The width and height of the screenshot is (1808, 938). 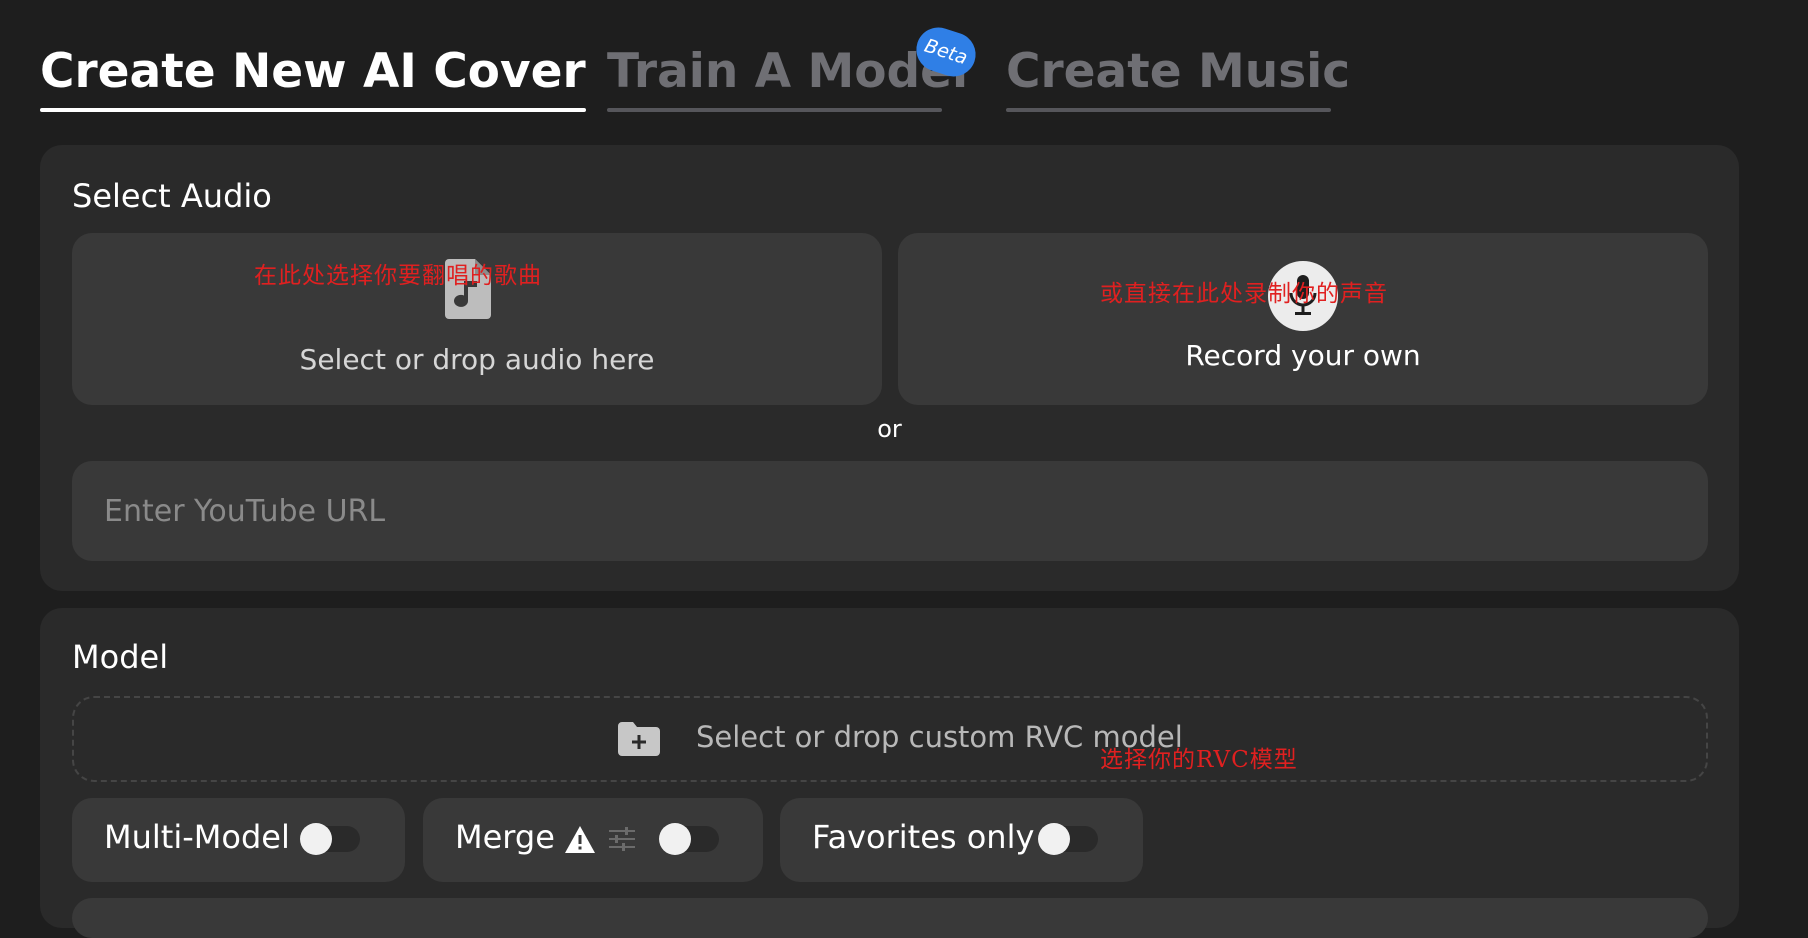 I want to click on record-audio-button: Record your own, so click(x=1303, y=319).